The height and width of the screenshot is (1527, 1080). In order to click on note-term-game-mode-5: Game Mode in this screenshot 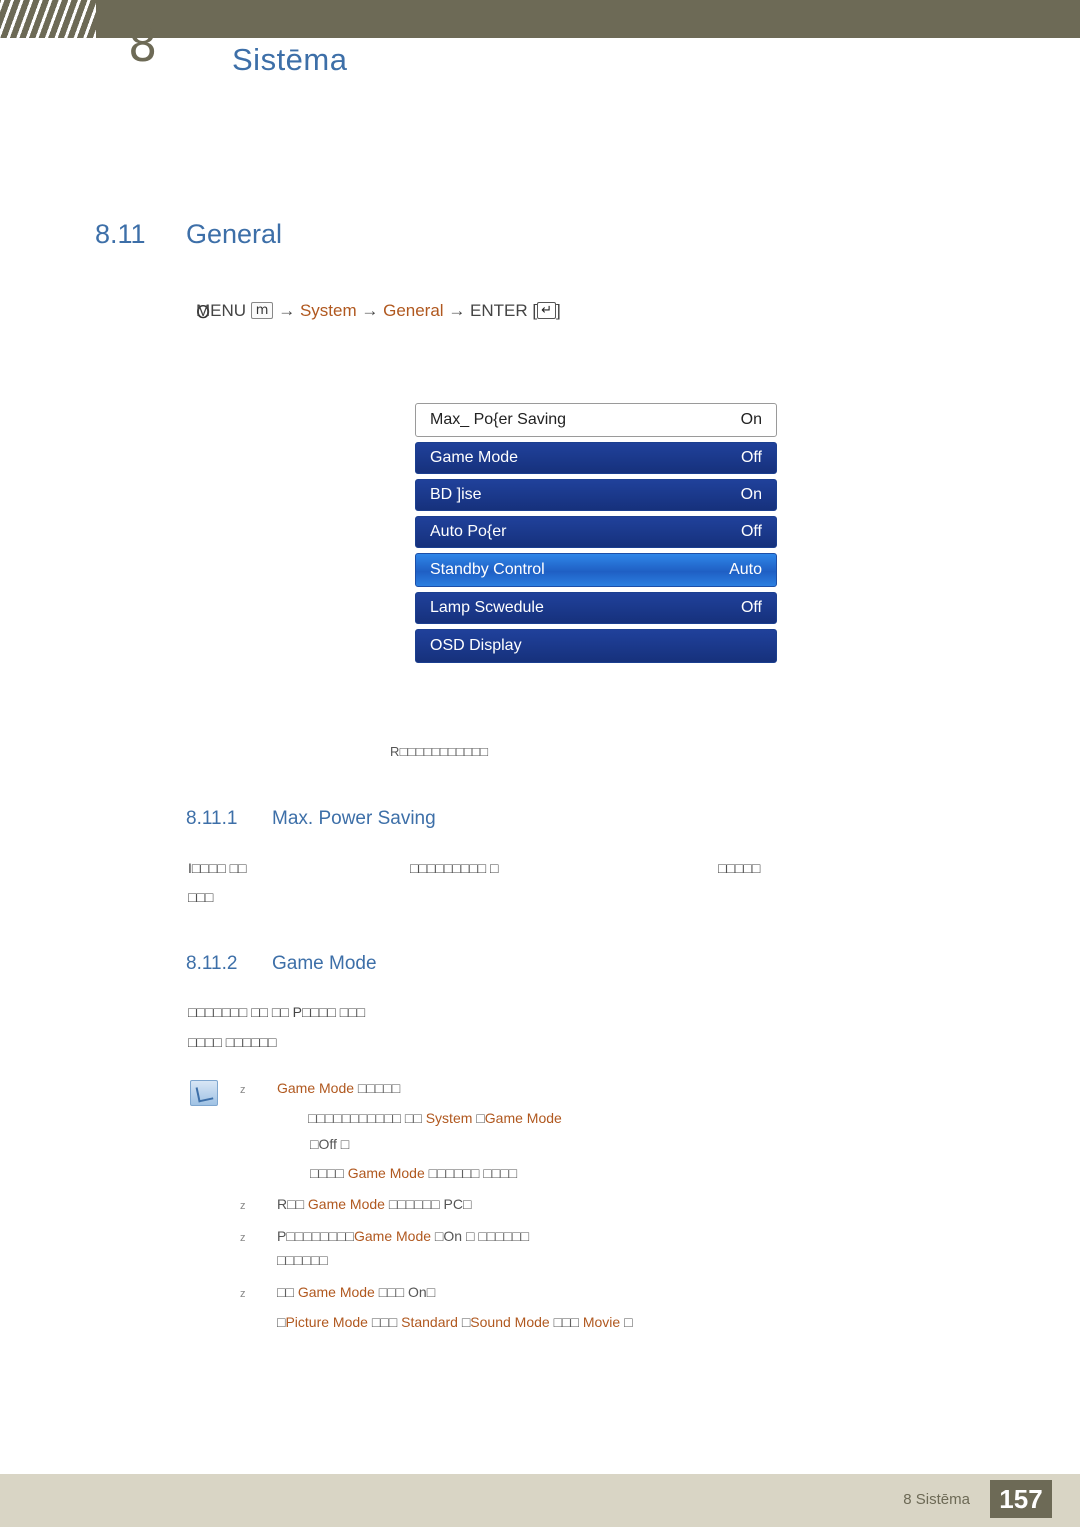, I will do `click(393, 1236)`.